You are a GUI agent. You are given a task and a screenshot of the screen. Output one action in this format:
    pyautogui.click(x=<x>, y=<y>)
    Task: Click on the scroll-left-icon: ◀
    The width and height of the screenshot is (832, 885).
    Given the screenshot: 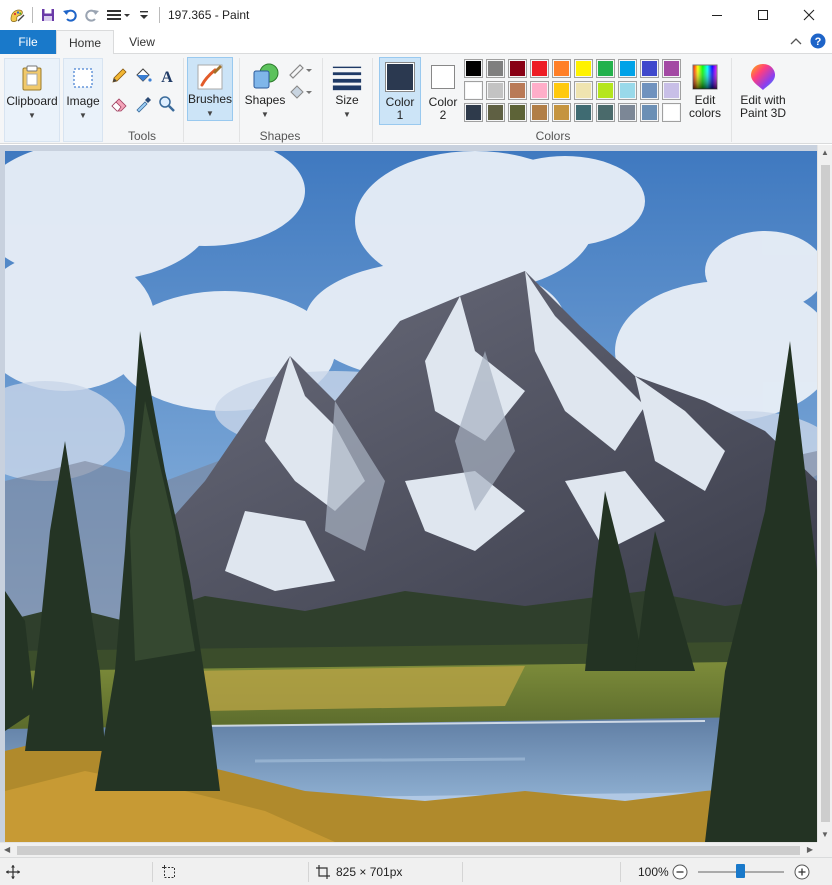 What is the action you would take?
    pyautogui.click(x=7, y=849)
    